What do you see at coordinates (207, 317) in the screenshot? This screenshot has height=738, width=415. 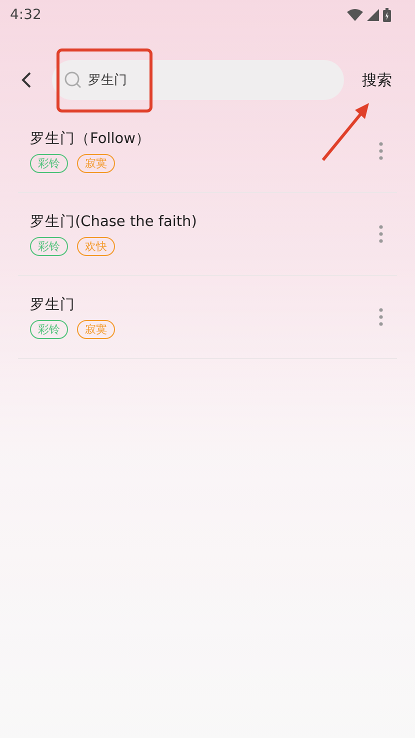 I see `result-row: 罗生门 彩铃 寂寞` at bounding box center [207, 317].